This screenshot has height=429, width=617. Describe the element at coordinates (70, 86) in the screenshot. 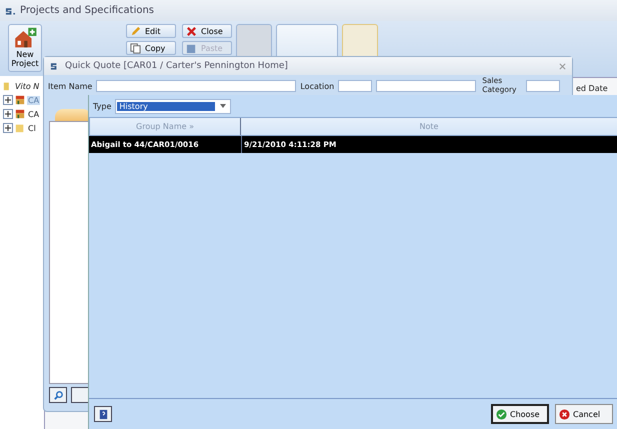

I see `field-label: Item Name` at that location.